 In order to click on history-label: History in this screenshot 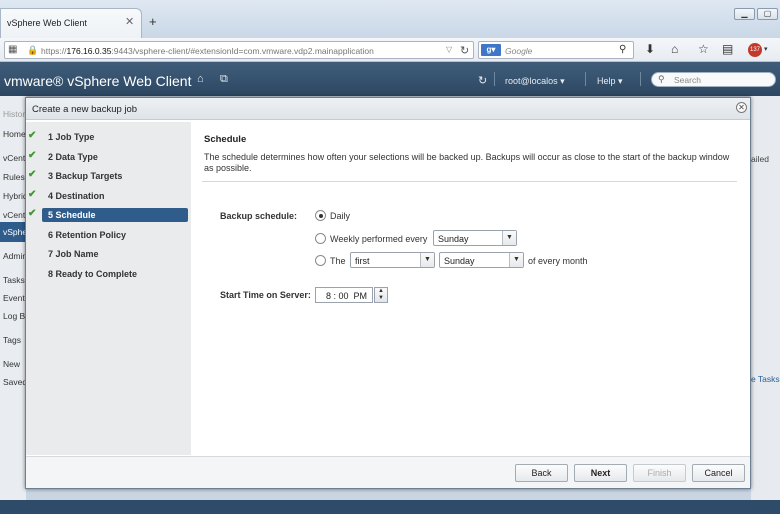, I will do `click(14, 114)`.